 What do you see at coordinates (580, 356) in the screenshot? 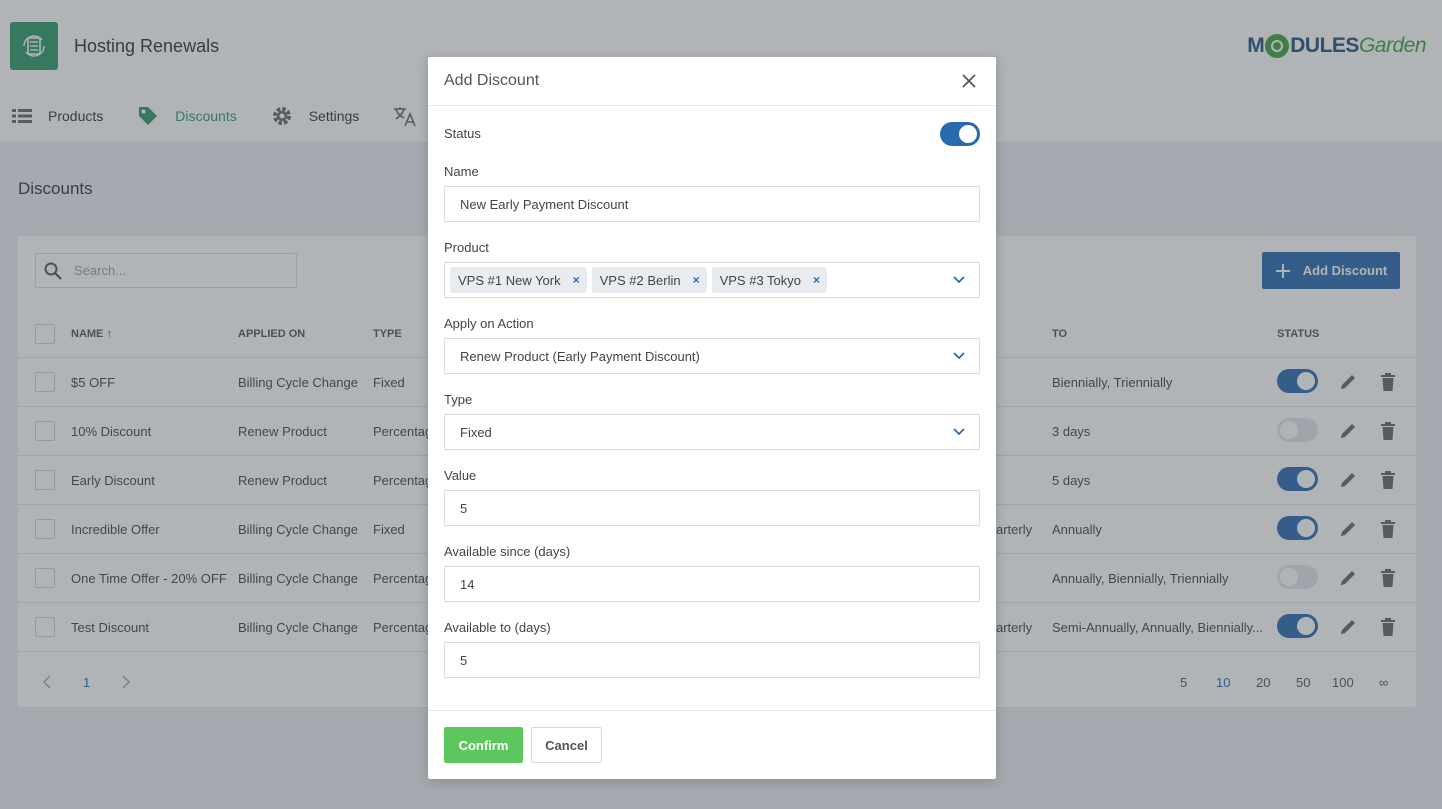
I see `apply-on-action-value: Renew Product (Early Payment Discount)` at bounding box center [580, 356].